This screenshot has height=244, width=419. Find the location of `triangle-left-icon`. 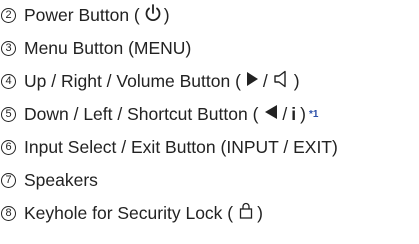

triangle-left-icon is located at coordinates (271, 114).